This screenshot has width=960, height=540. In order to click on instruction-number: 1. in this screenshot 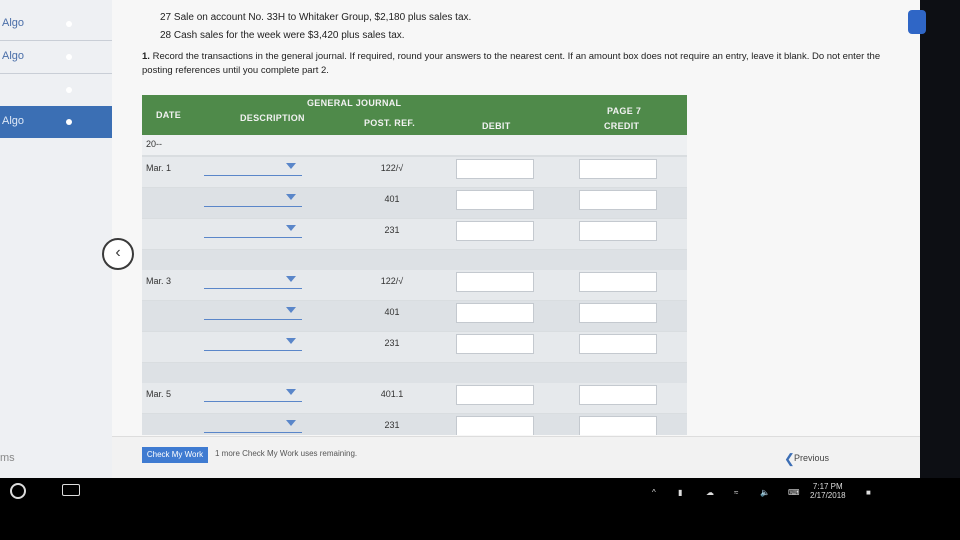, I will do `click(146, 56)`.